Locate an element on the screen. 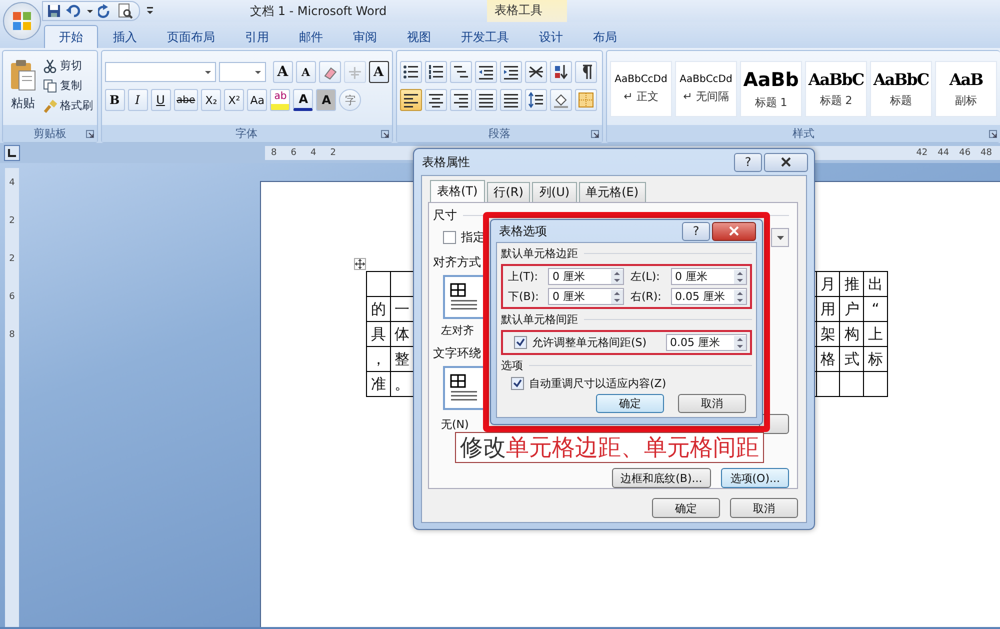 The image size is (1000, 629). table-cell: 户 is located at coordinates (852, 309).